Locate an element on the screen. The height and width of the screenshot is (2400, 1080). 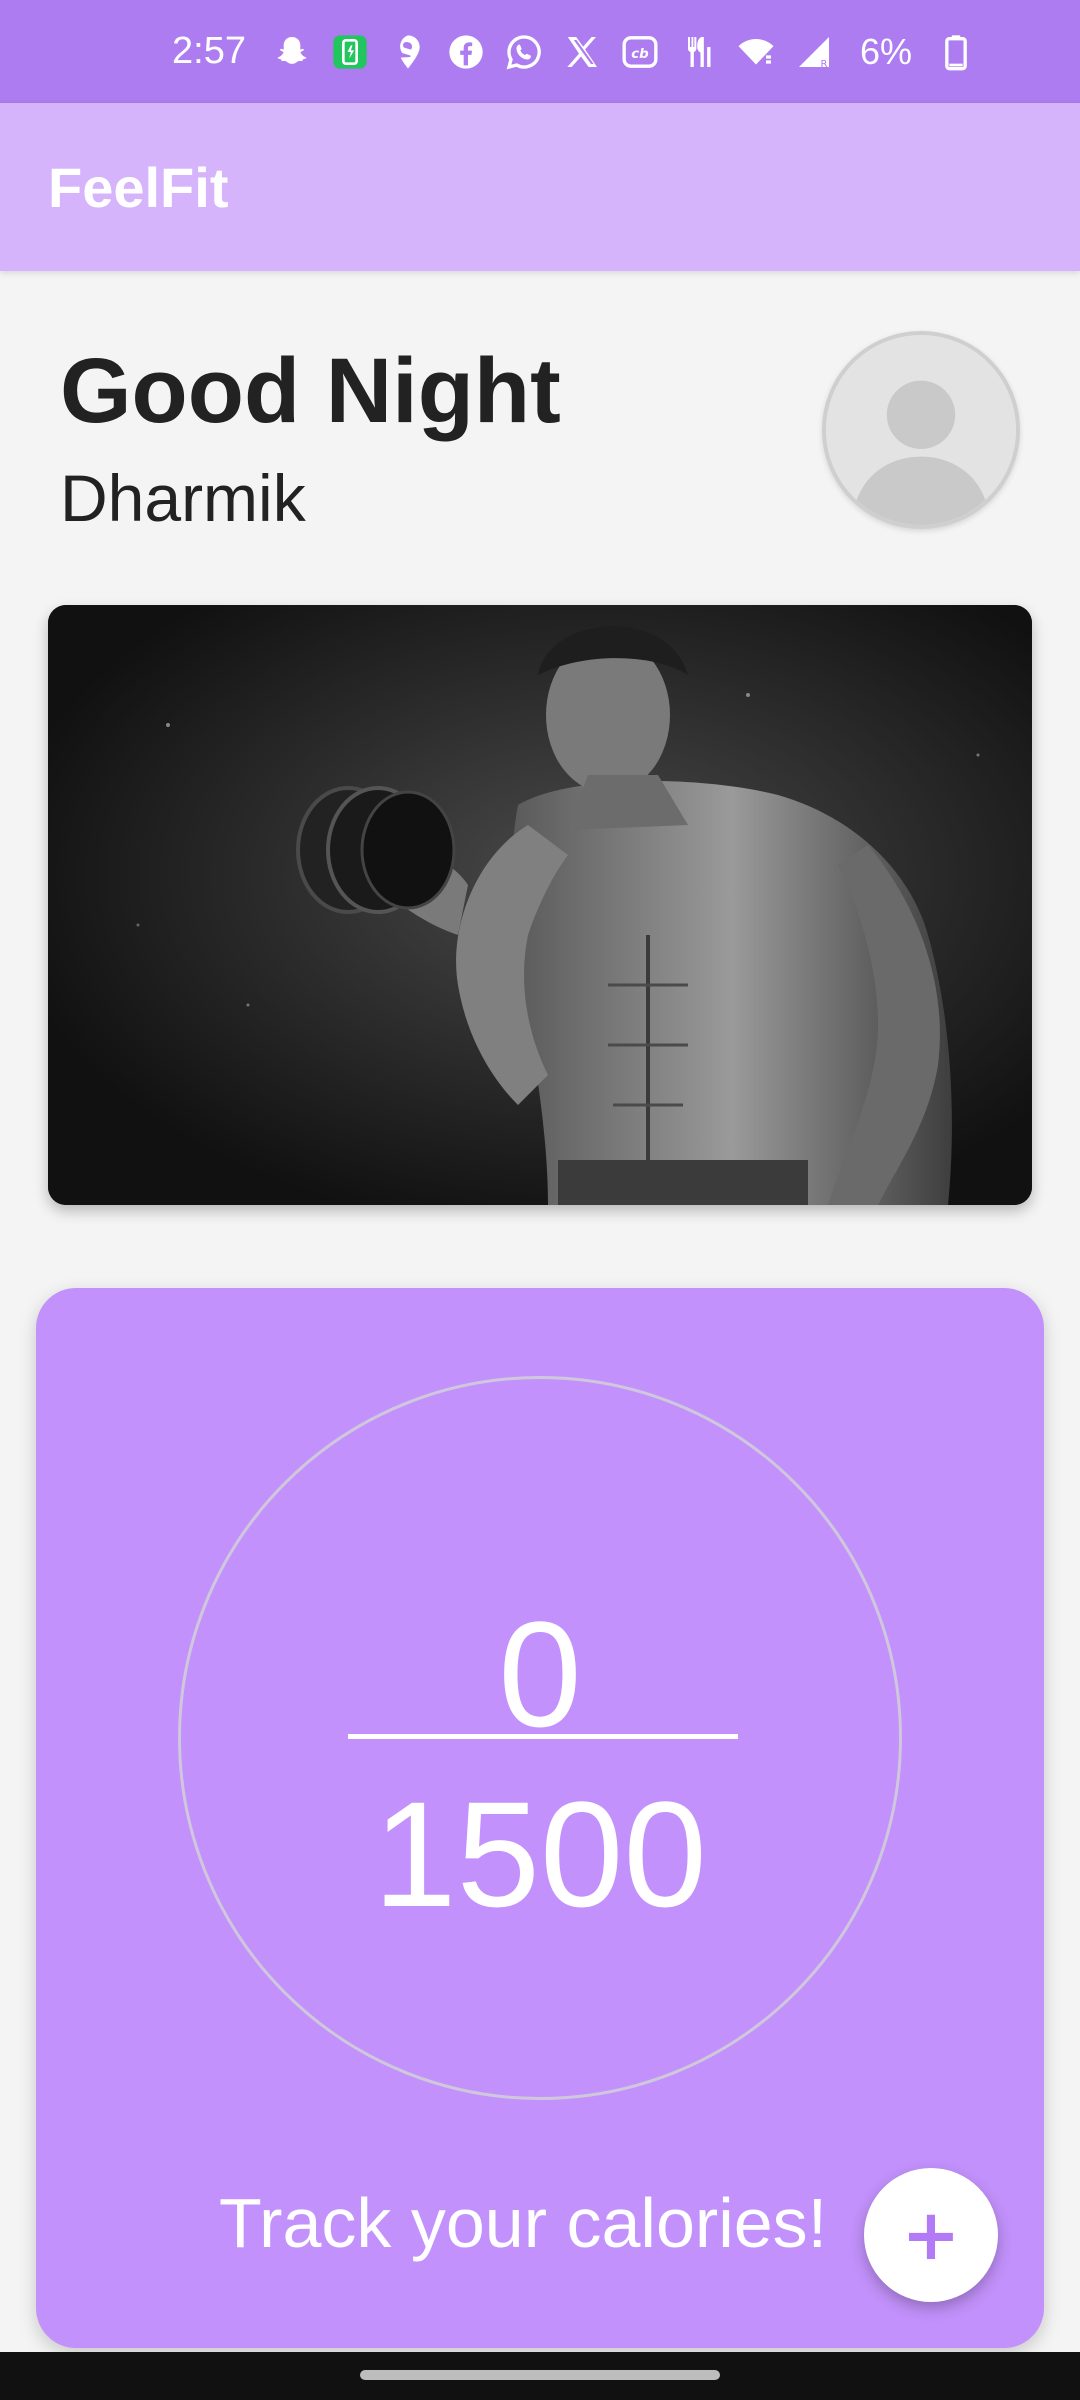
greeting: Good Night Dharmik is located at coordinates (310, 438).